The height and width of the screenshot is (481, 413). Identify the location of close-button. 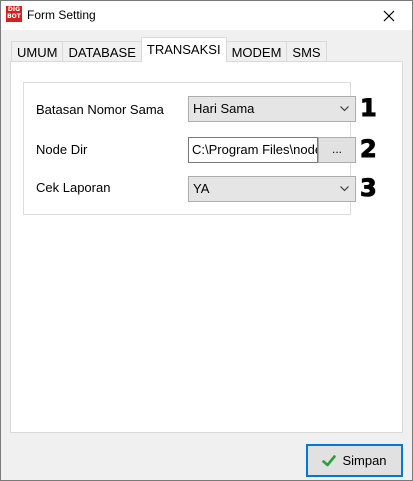
(389, 15).